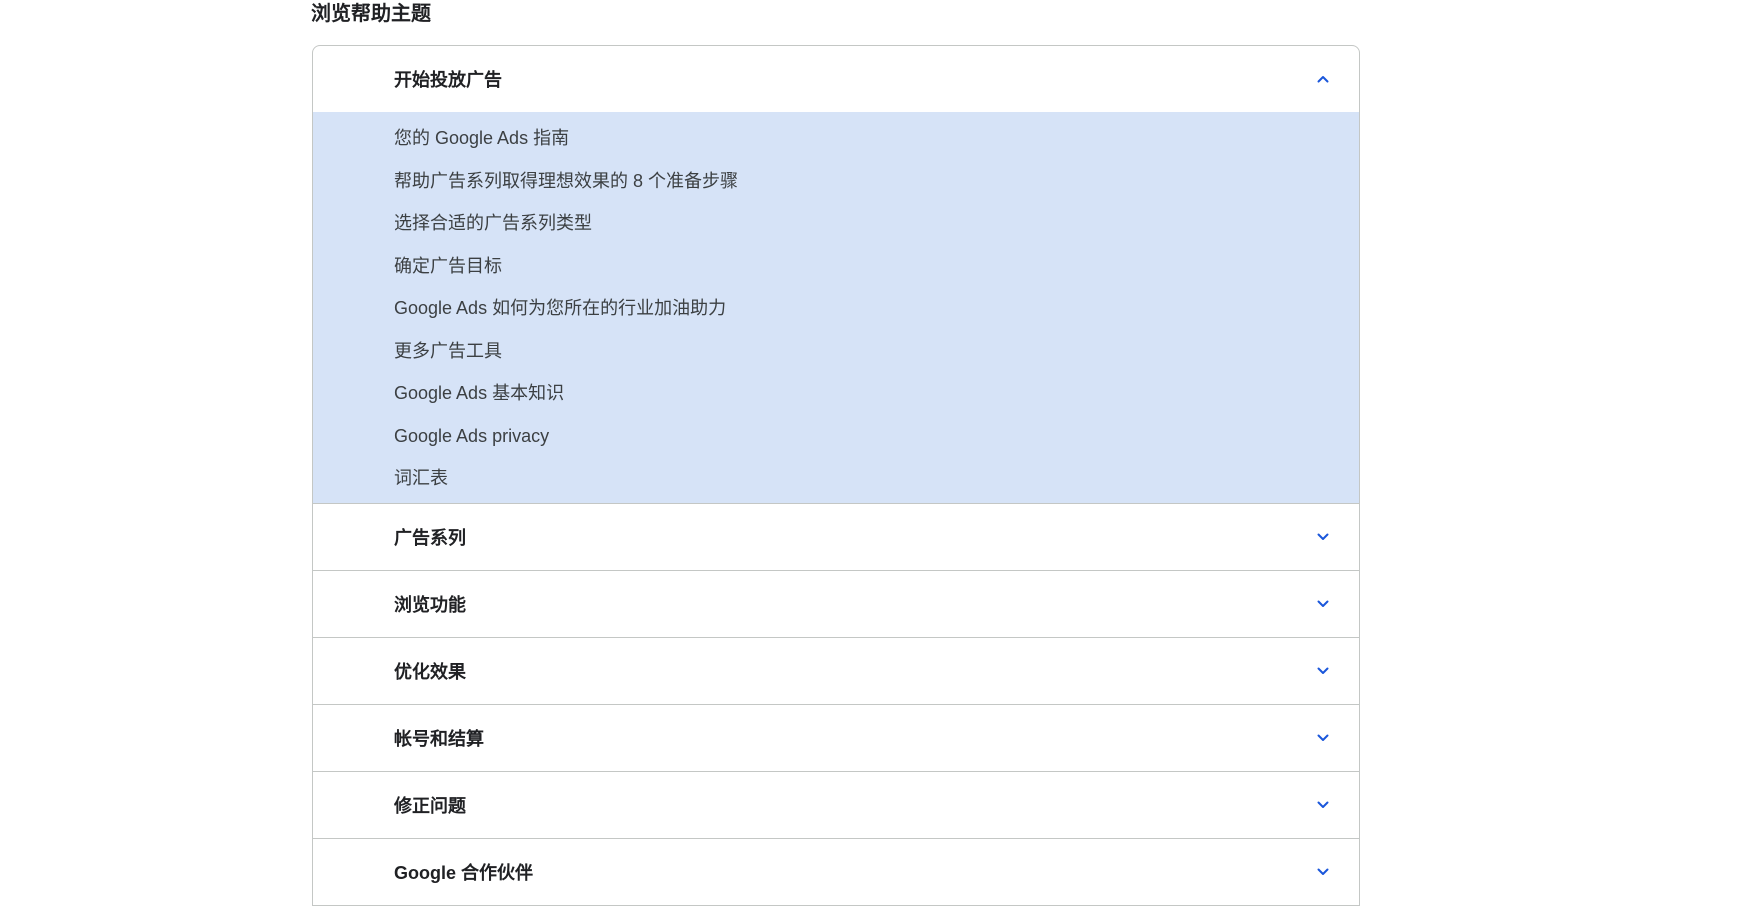  What do you see at coordinates (430, 806) in the screenshot?
I see `accordion-title: 修正问题` at bounding box center [430, 806].